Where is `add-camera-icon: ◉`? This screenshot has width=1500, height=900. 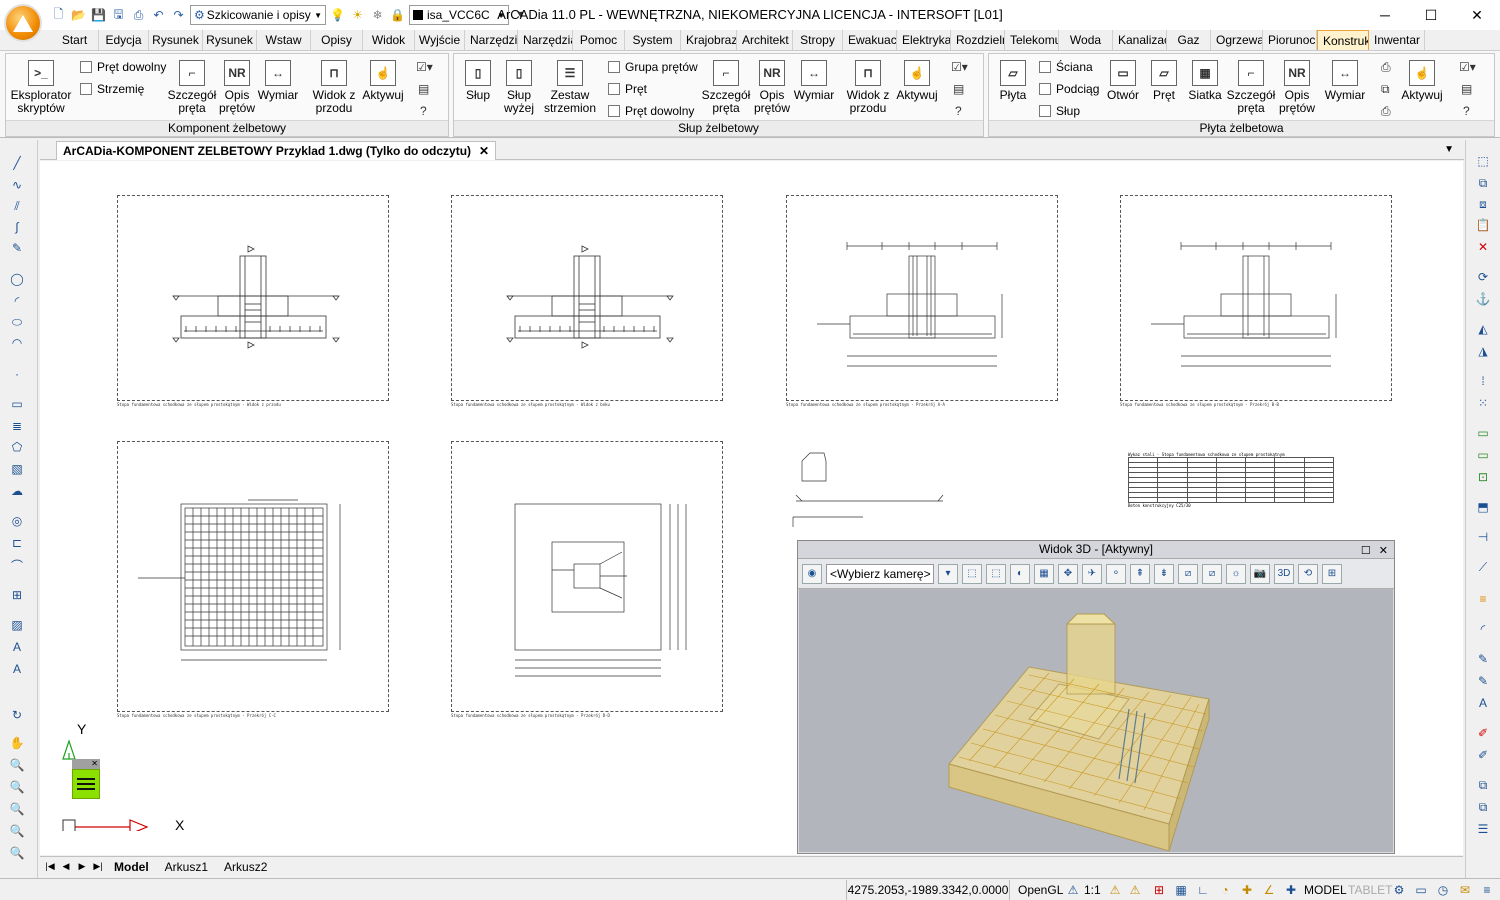
add-camera-icon: ◉ is located at coordinates (812, 573).